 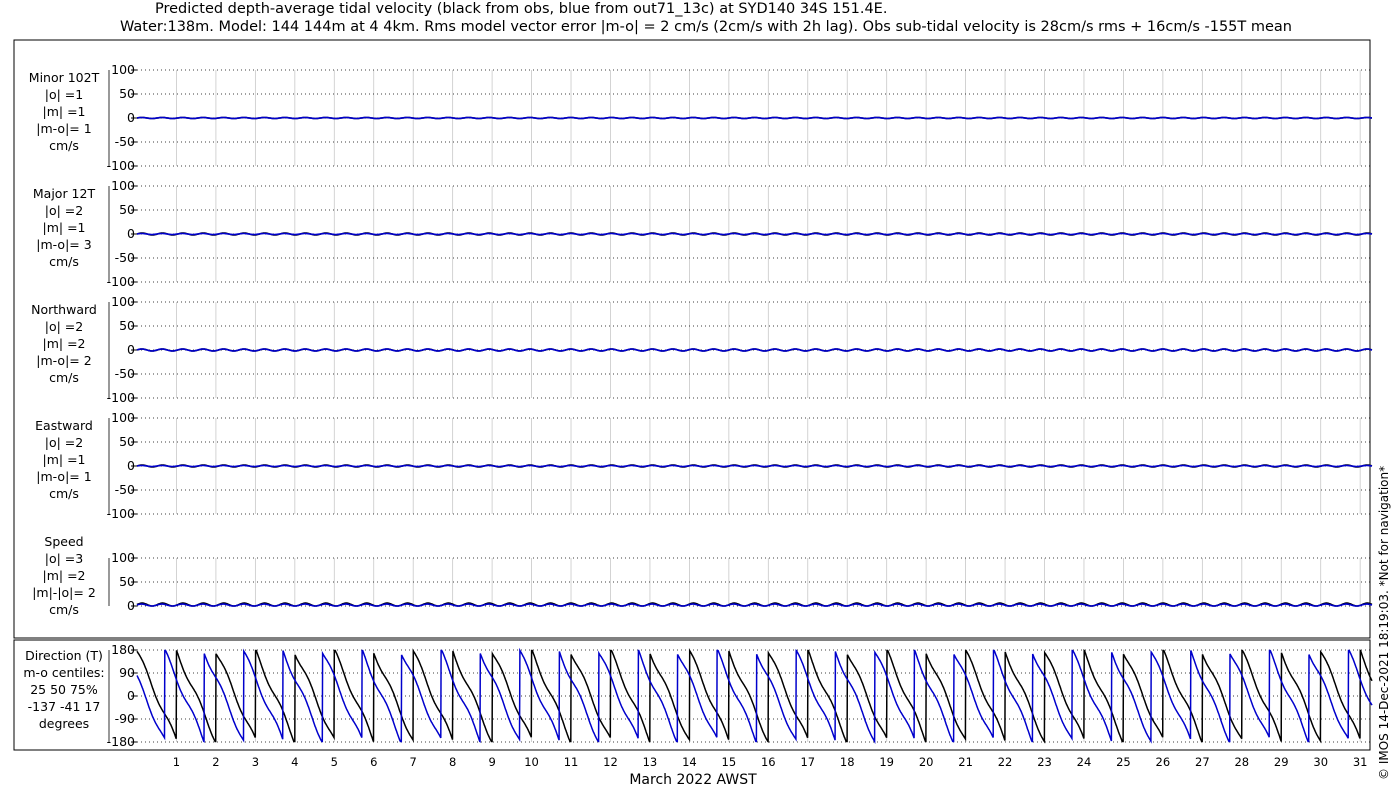 I want to click on x-tick-label: 13, so click(x=650, y=762).